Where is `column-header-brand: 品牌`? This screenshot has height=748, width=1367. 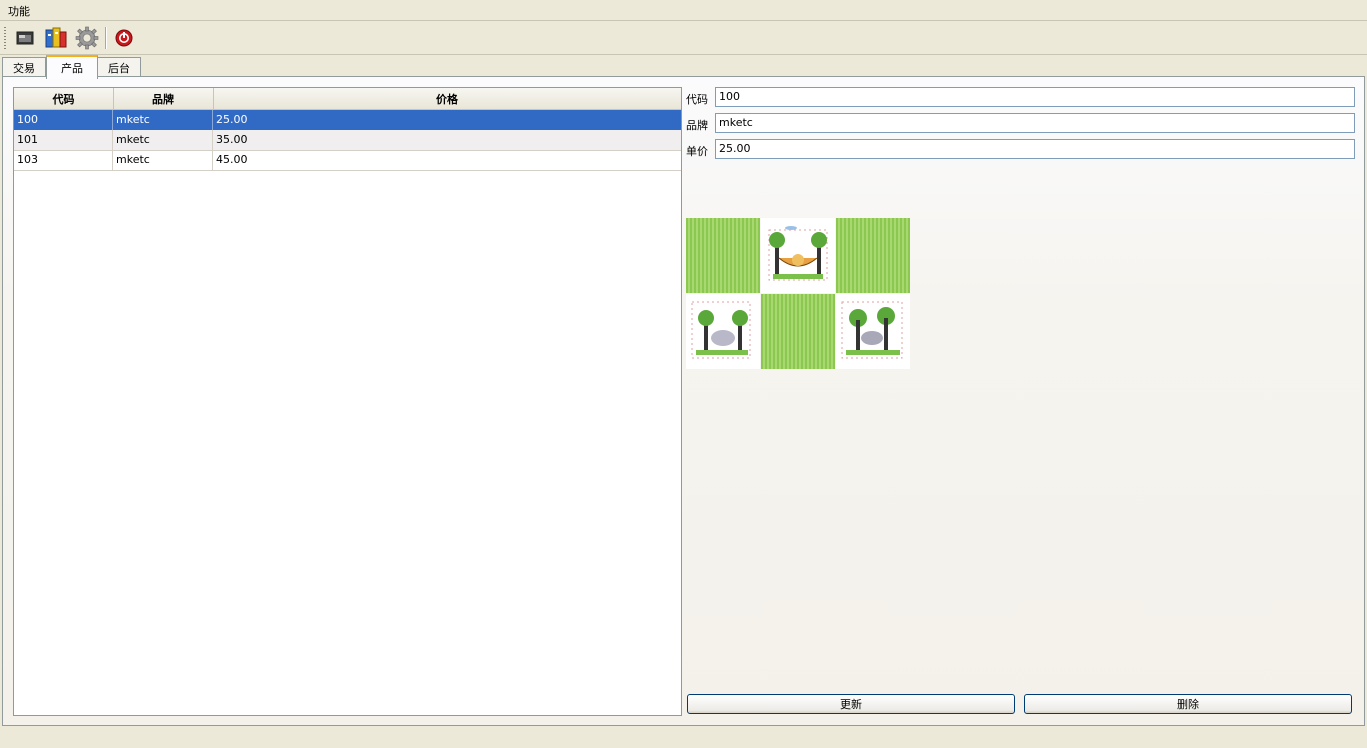 column-header-brand: 品牌 is located at coordinates (163, 98).